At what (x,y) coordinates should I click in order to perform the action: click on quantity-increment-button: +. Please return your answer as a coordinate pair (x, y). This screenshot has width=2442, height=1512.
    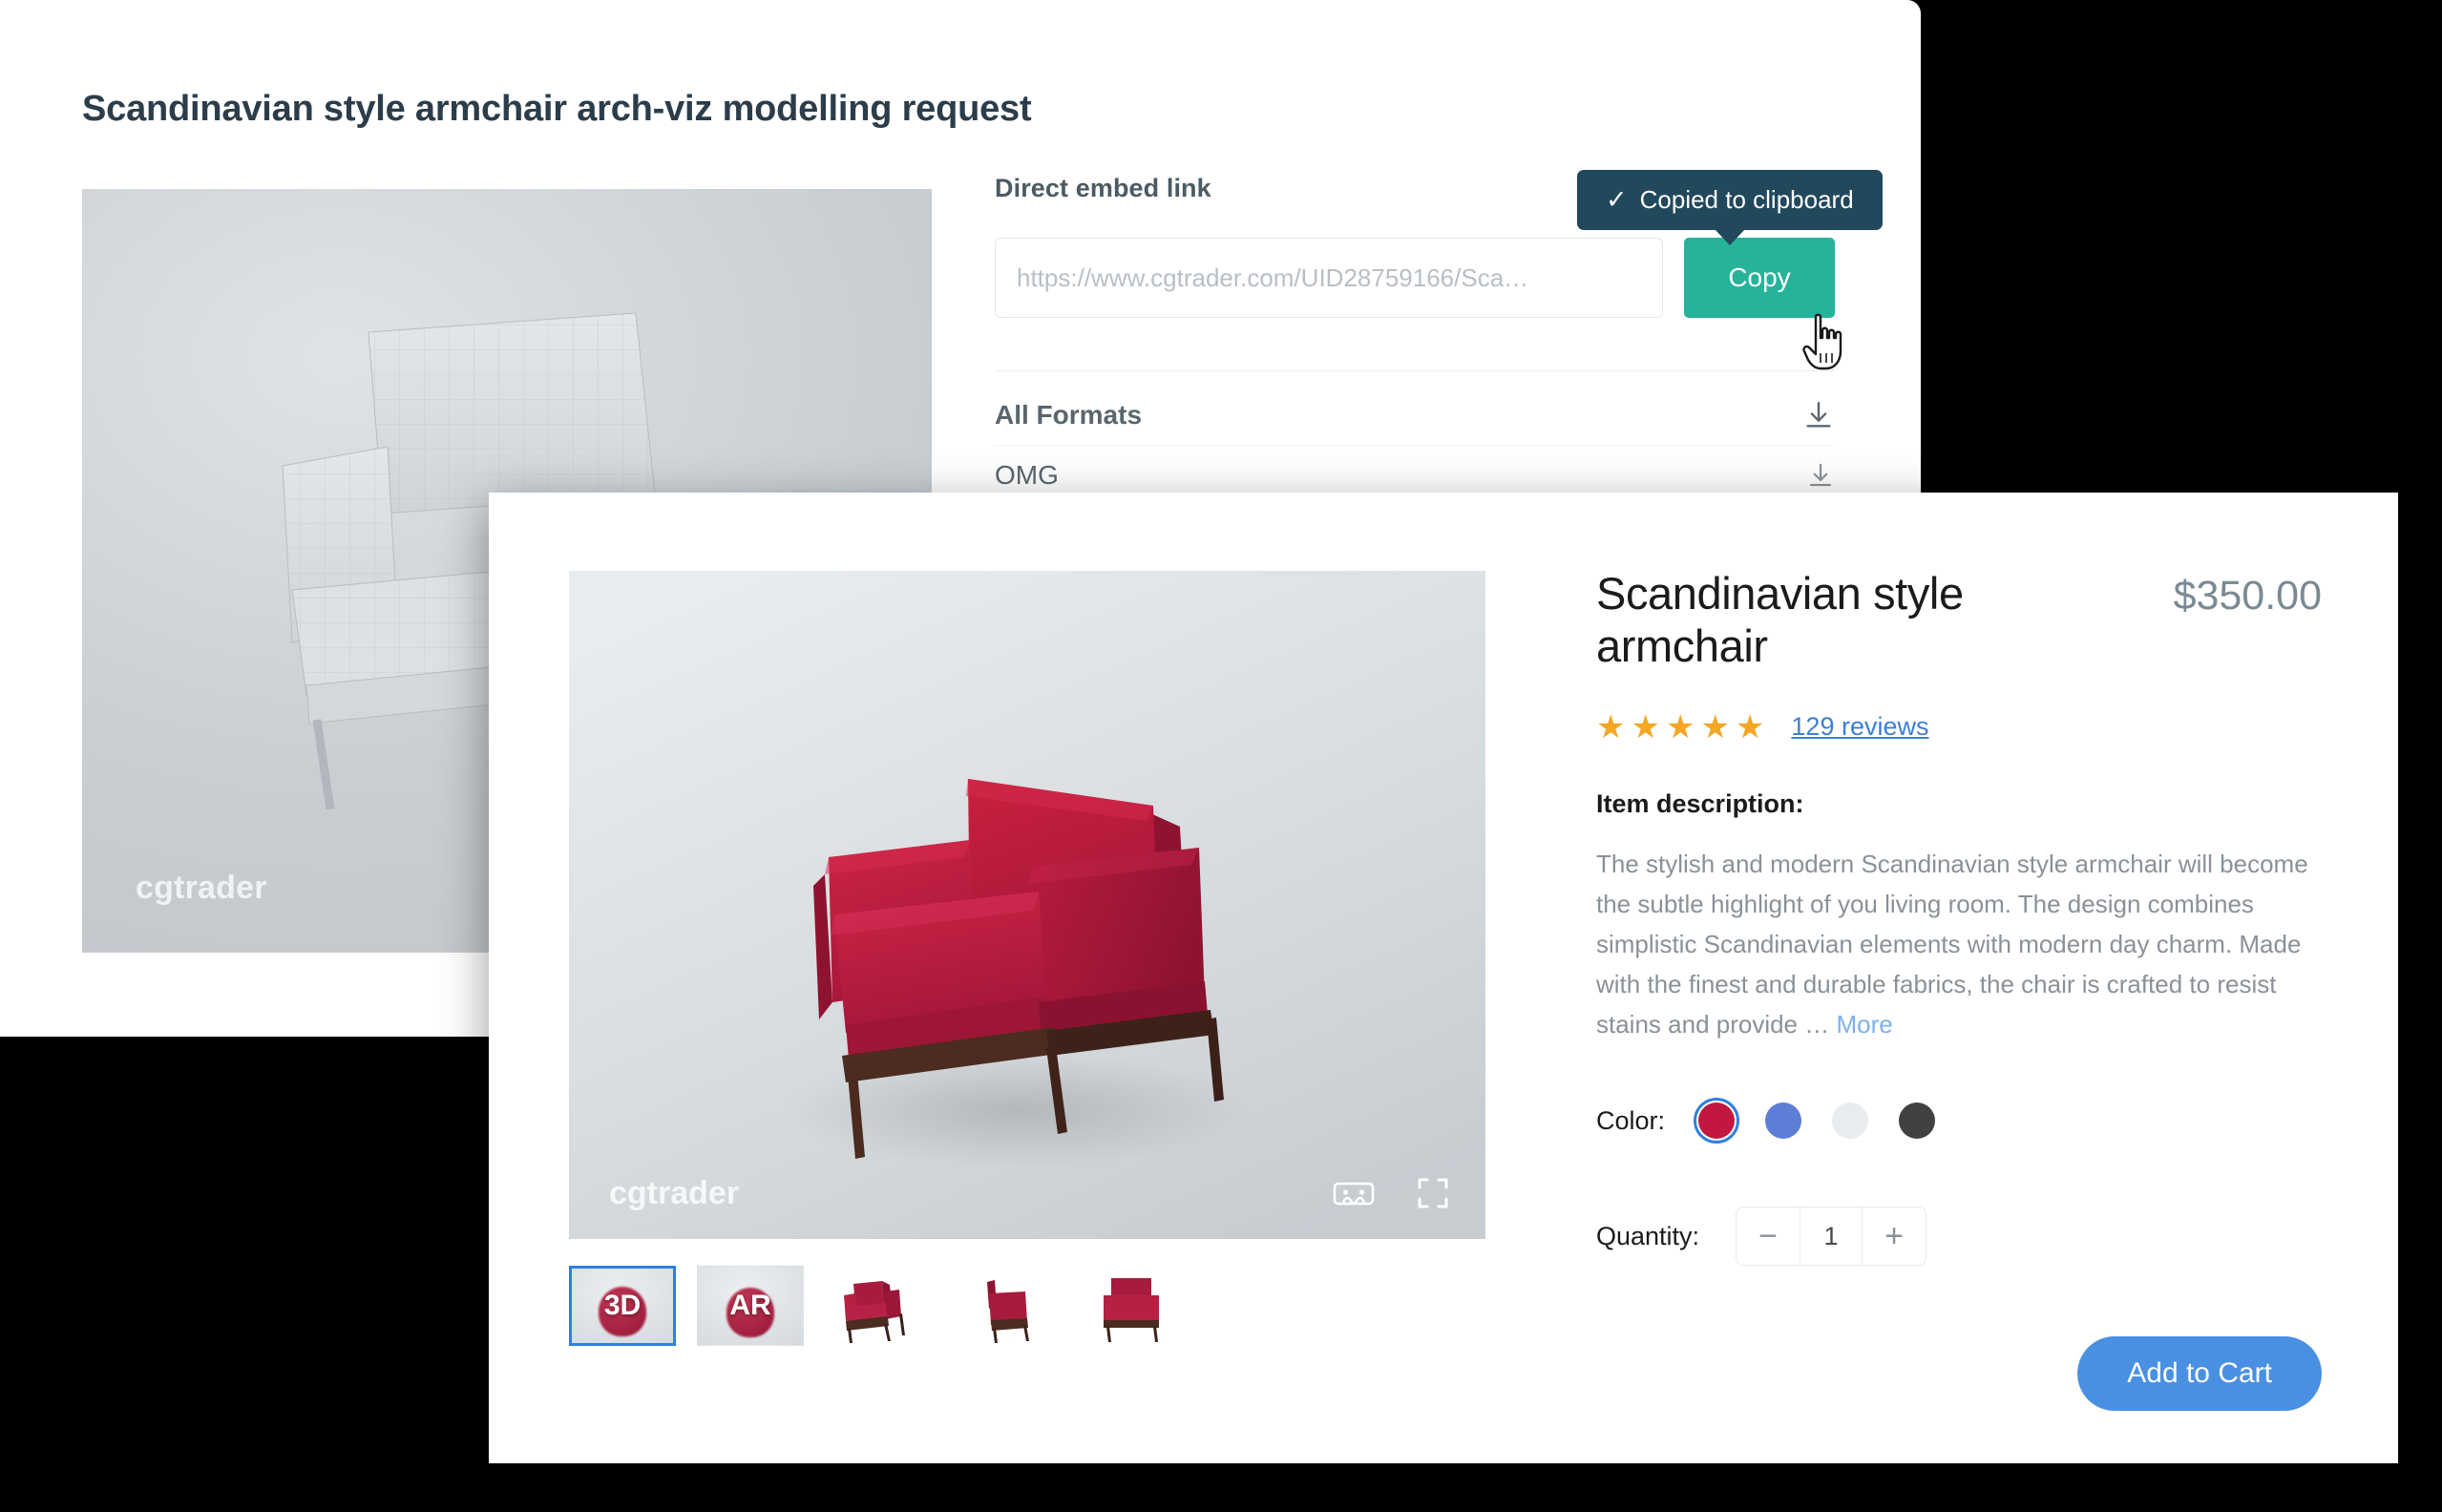
    Looking at the image, I should click on (1895, 1237).